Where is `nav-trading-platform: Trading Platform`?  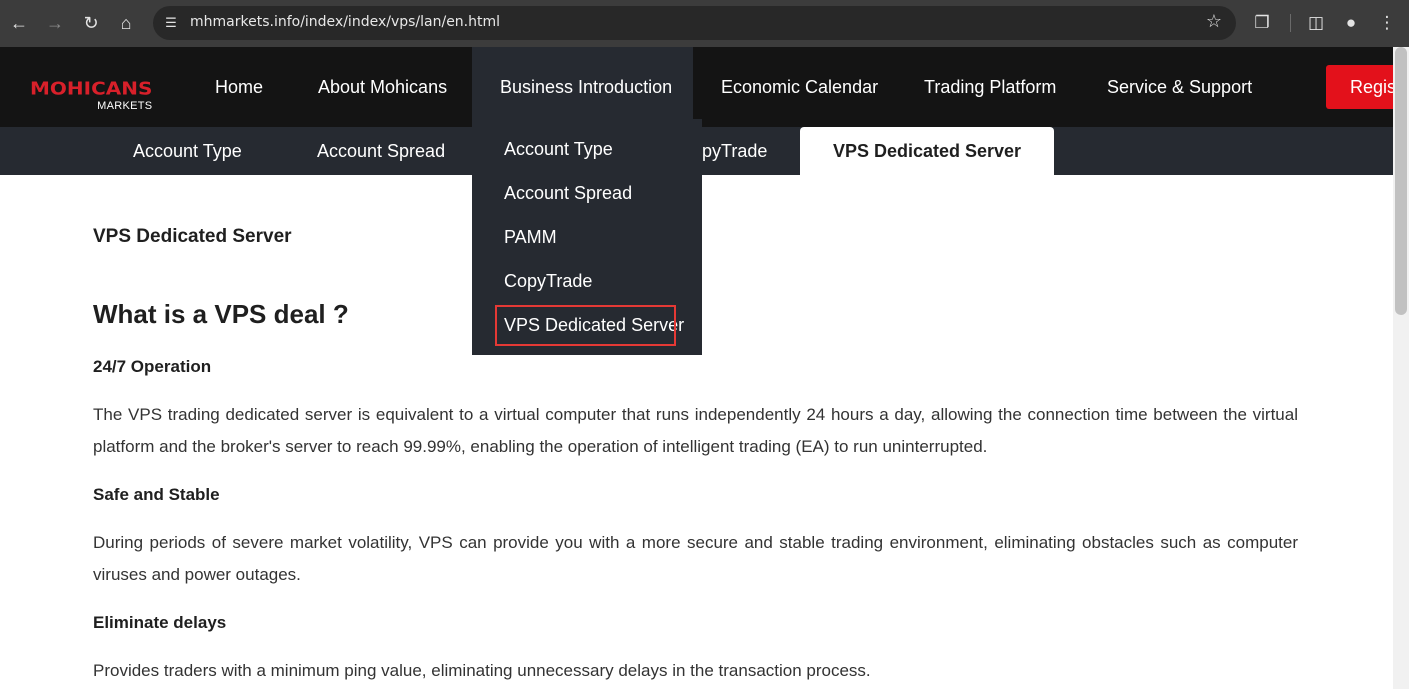
nav-trading-platform: Trading Platform is located at coordinates (990, 87).